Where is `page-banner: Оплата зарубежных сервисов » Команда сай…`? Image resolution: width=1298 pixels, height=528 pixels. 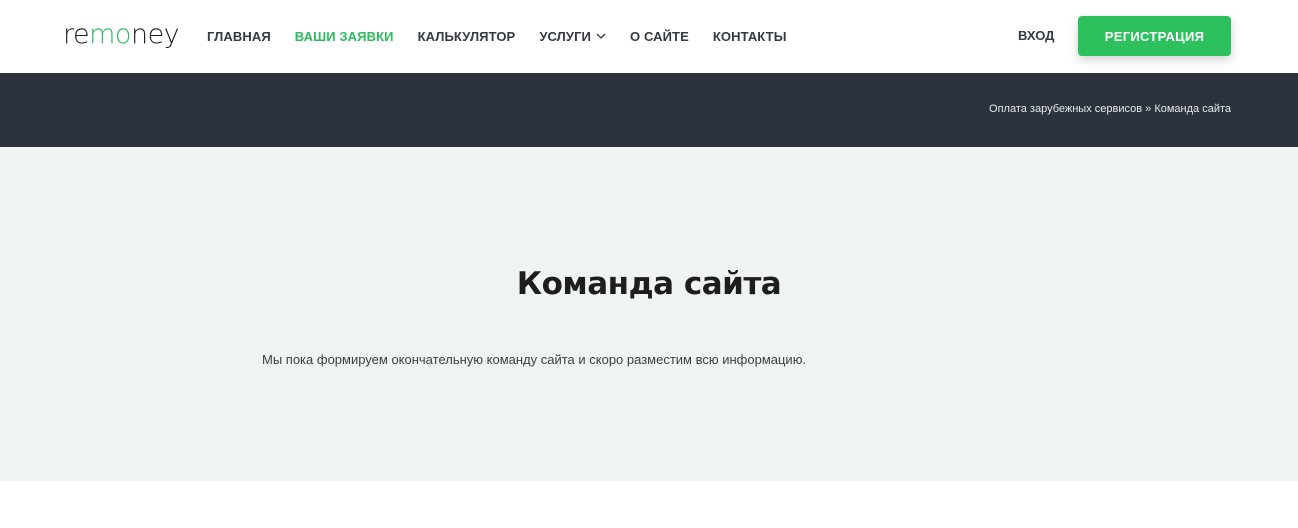
page-banner: Оплата зарубежных сервисов » Команда сай… is located at coordinates (649, 110).